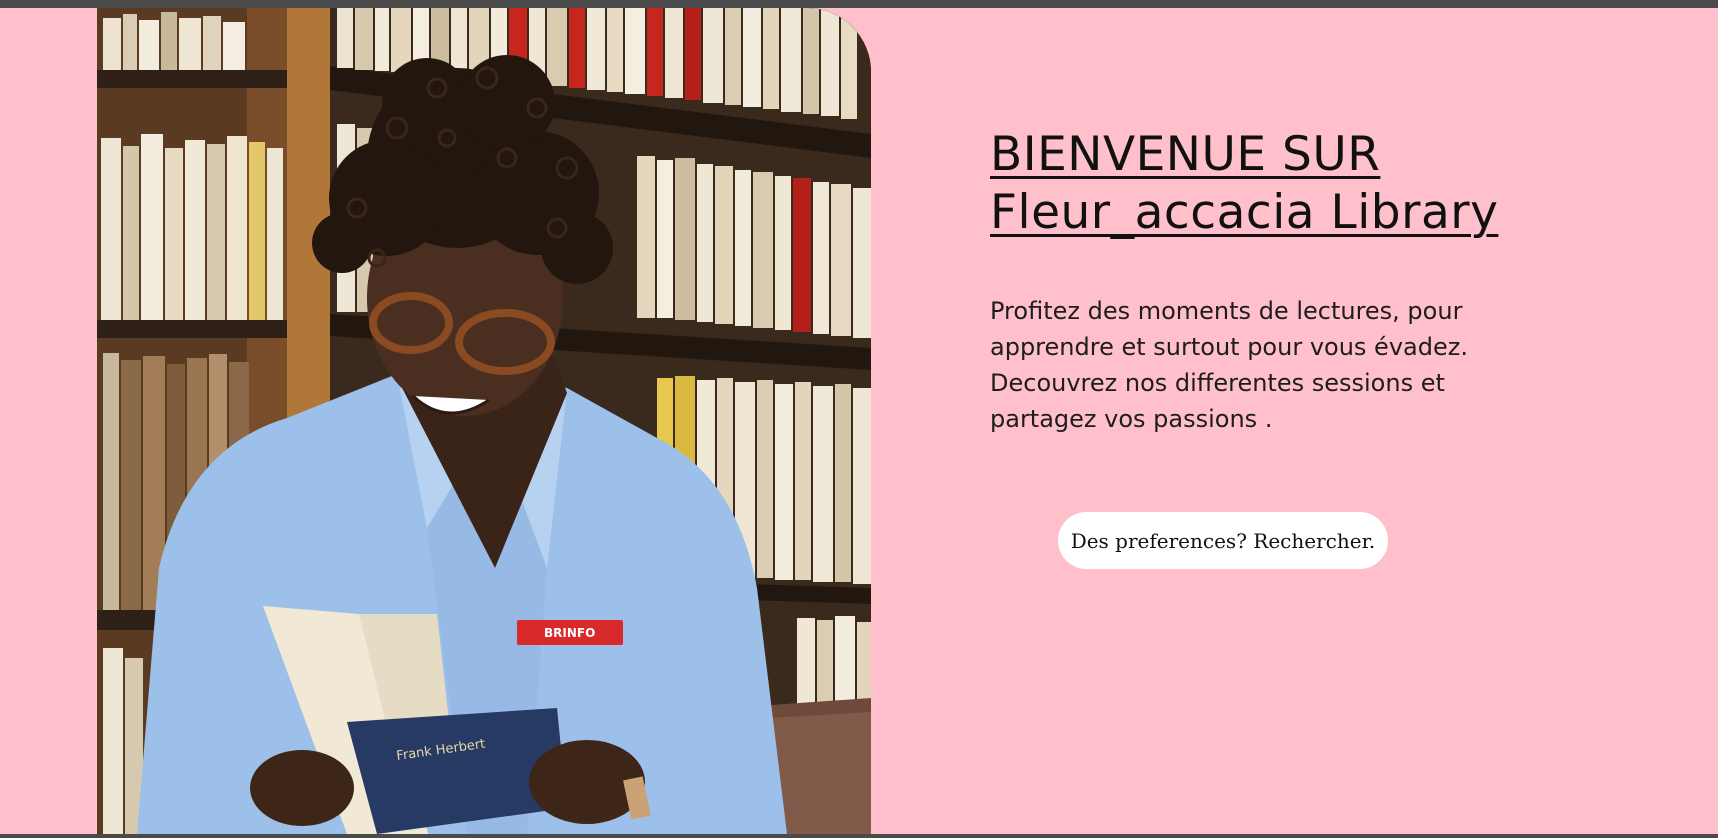 This screenshot has height=838, width=1718. Describe the element at coordinates (1223, 540) in the screenshot. I see `search-preferences-button: Des preferences? Rechercher.` at that location.